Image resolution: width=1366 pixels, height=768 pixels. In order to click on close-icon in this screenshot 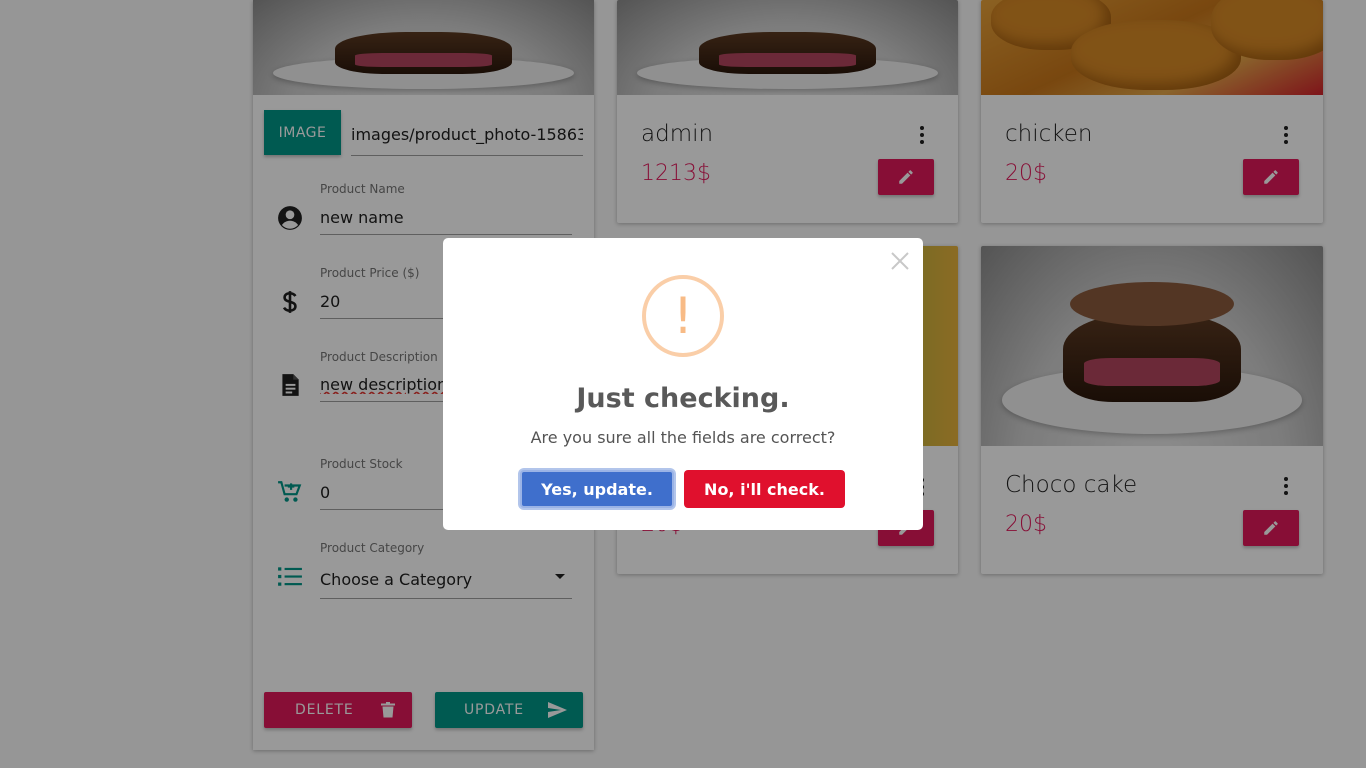, I will do `click(900, 261)`.